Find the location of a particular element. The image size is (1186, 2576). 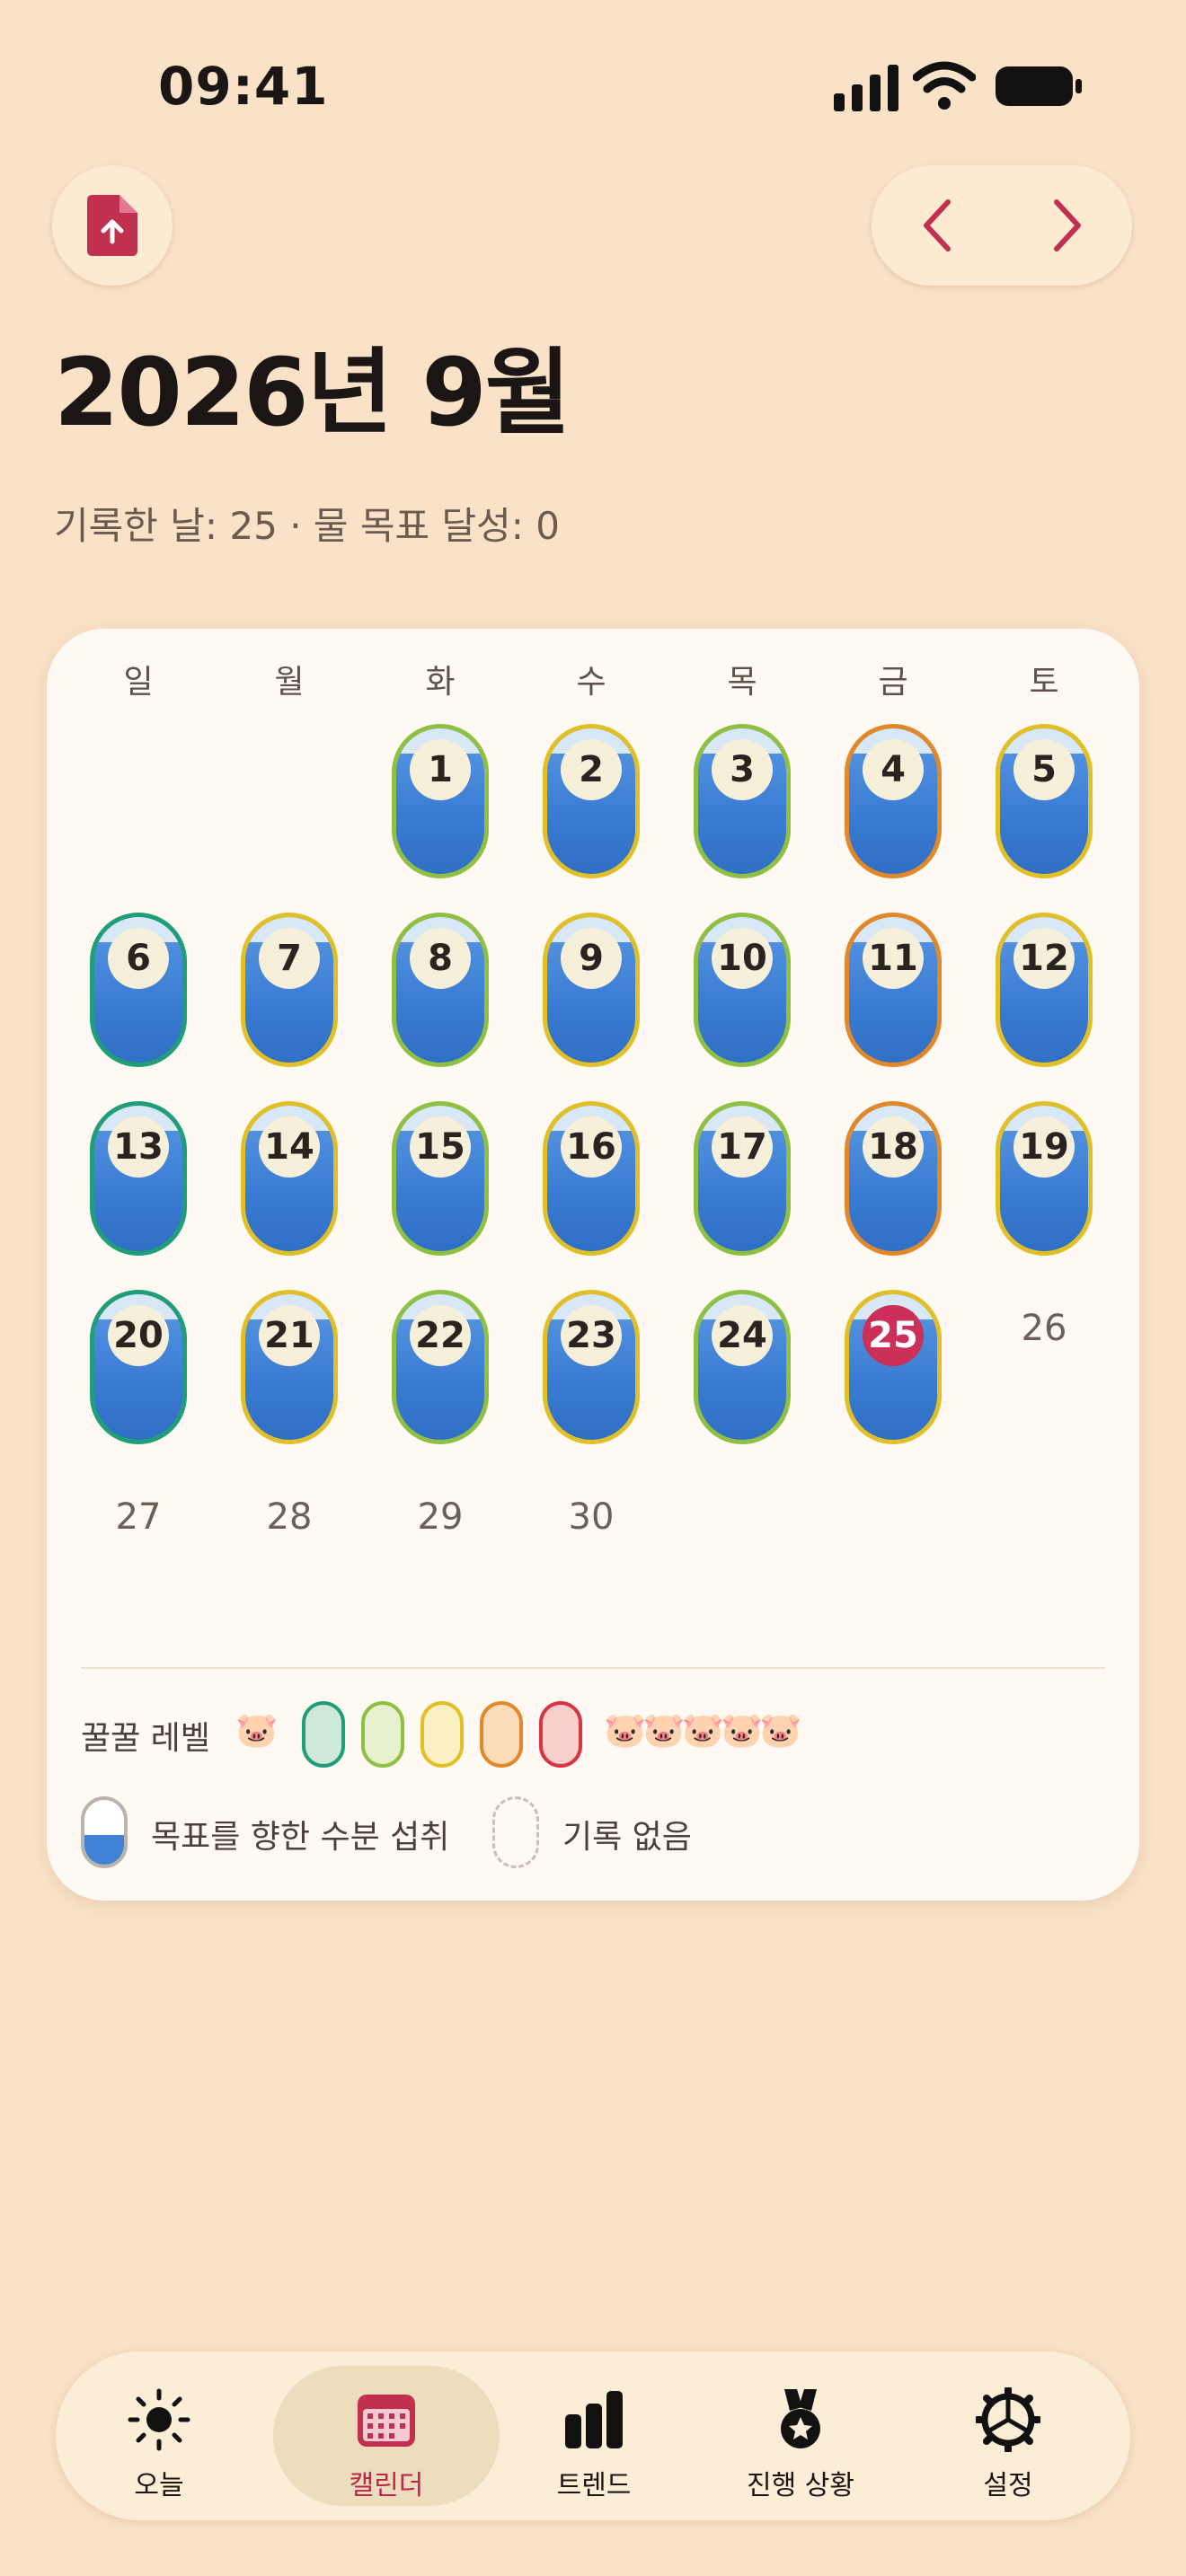

tab-settings: 설정 is located at coordinates (1008, 2435).